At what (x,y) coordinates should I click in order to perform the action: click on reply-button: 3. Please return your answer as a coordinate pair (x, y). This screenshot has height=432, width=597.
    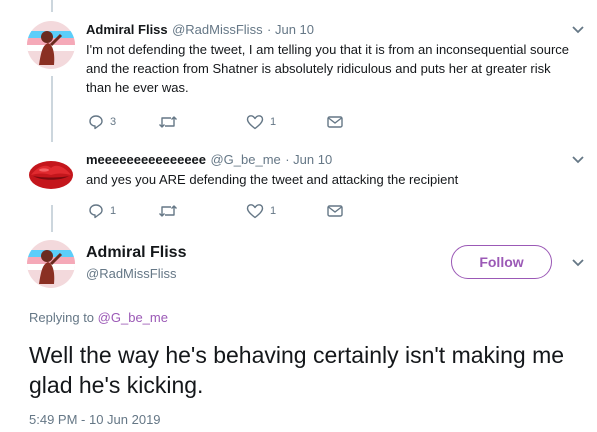
    Looking at the image, I should click on (123, 122).